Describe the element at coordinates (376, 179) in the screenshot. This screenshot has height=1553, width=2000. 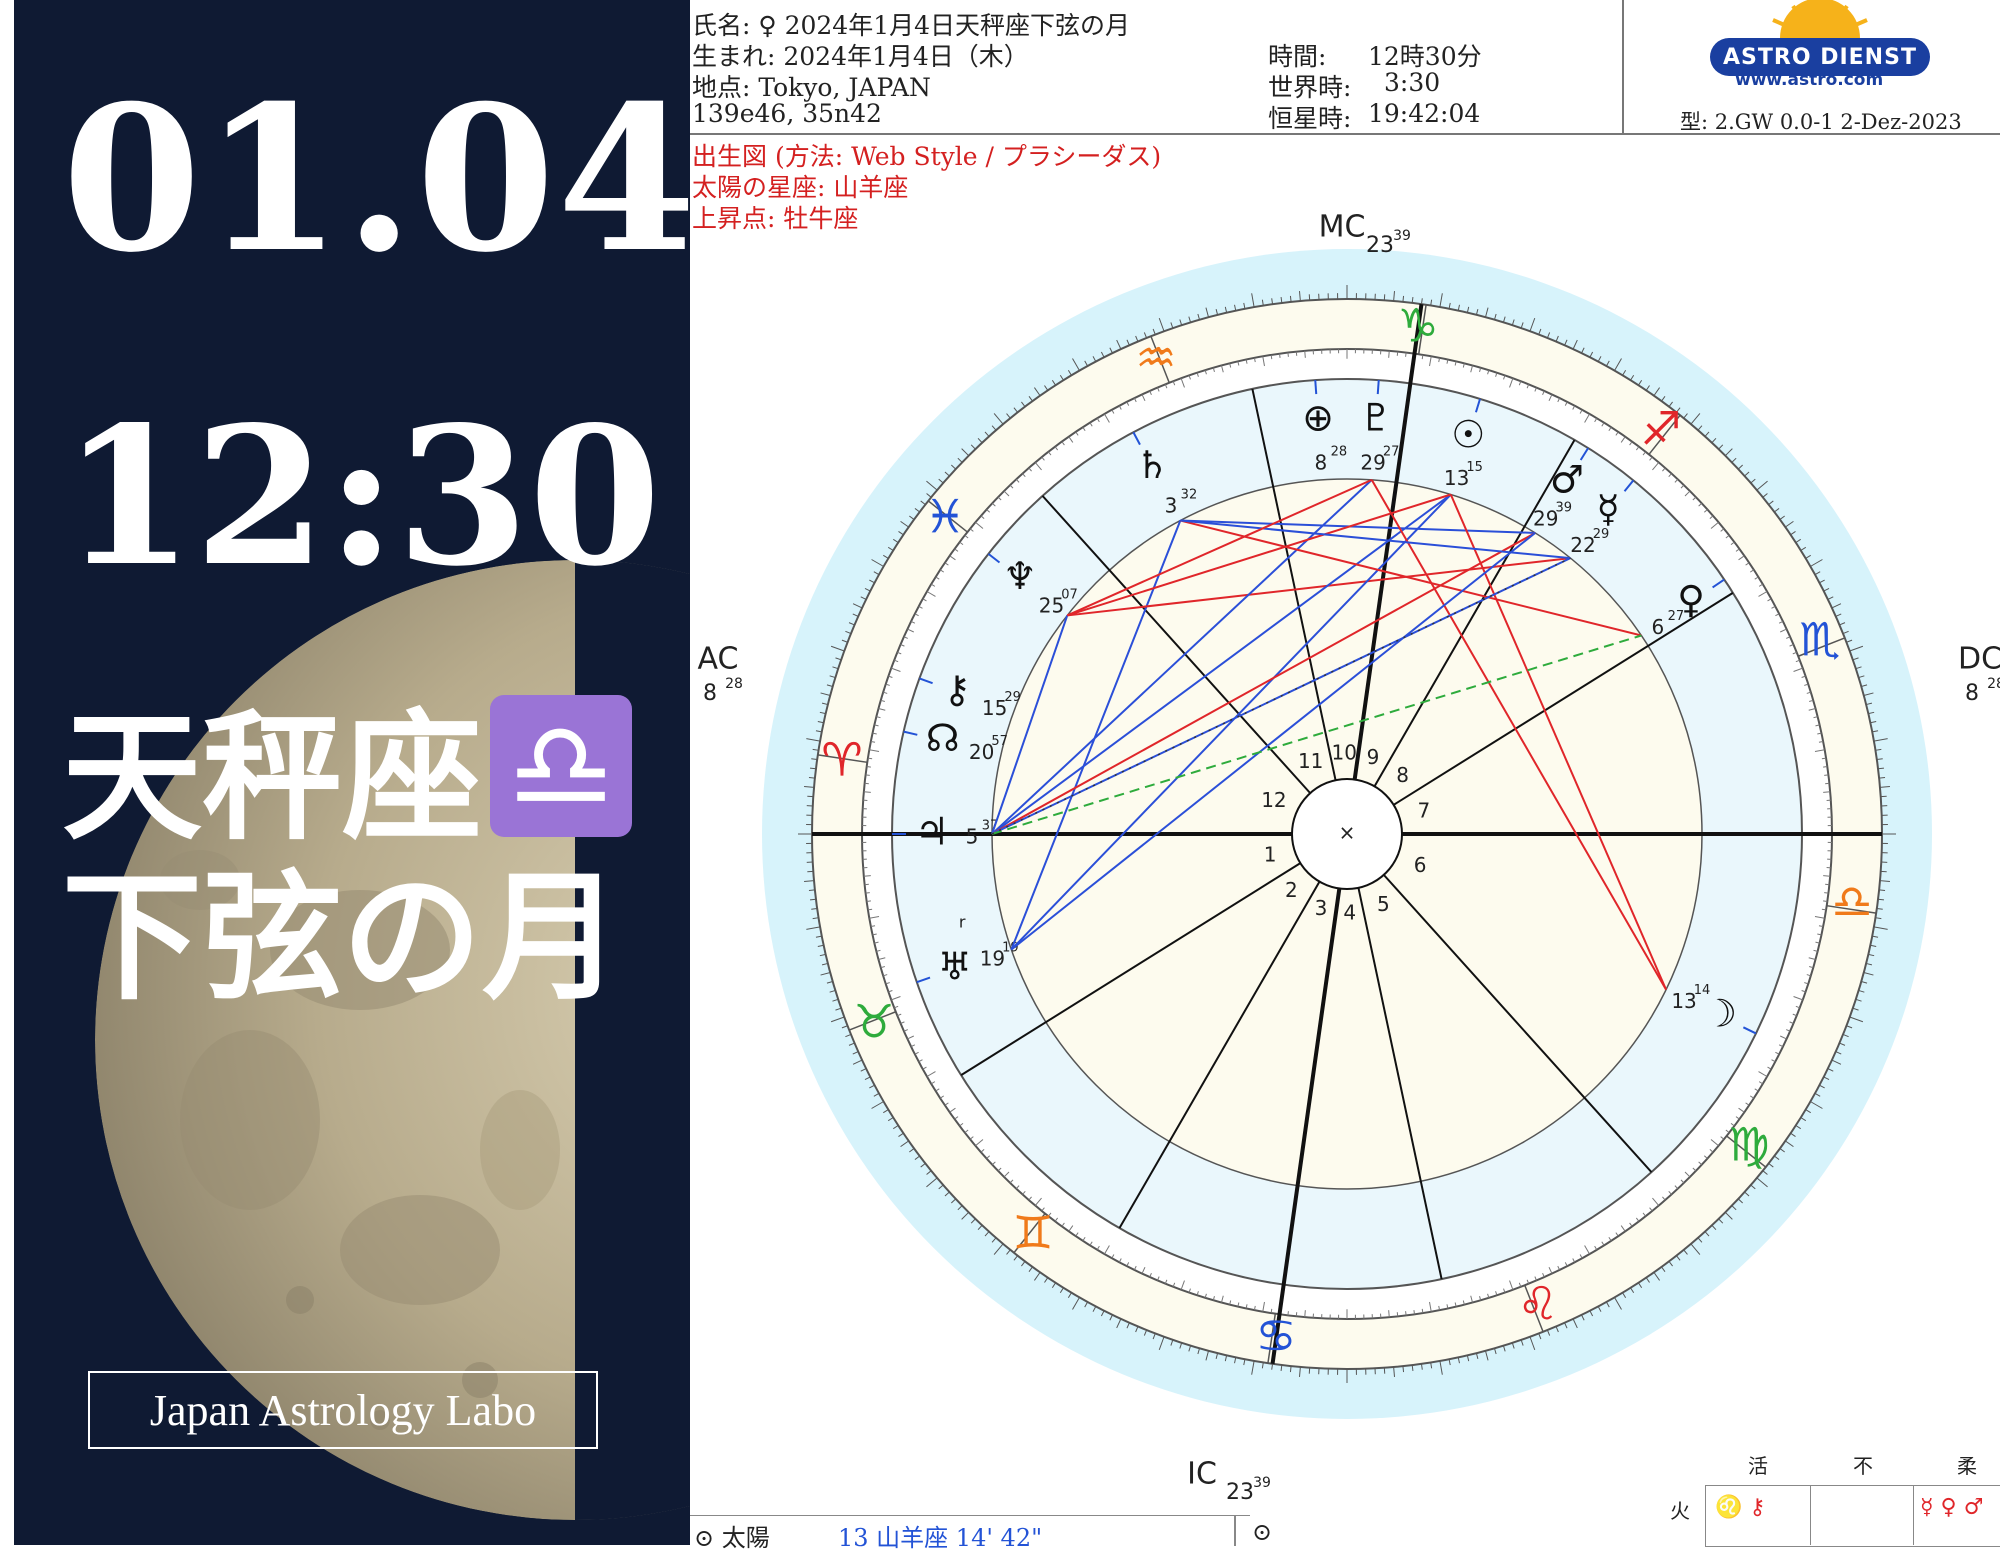
I see `poster-date: 01.04` at that location.